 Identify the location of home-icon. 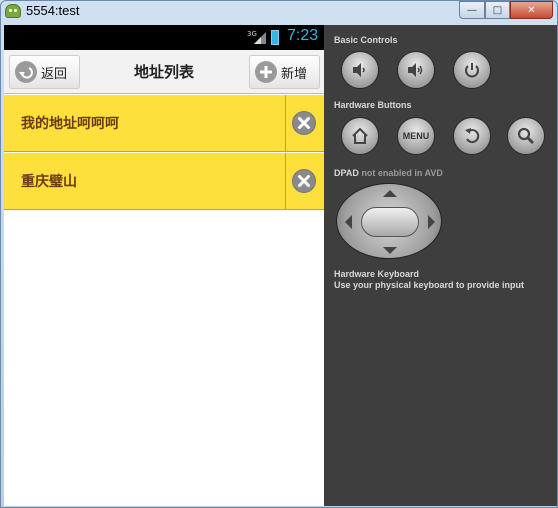
(360, 135).